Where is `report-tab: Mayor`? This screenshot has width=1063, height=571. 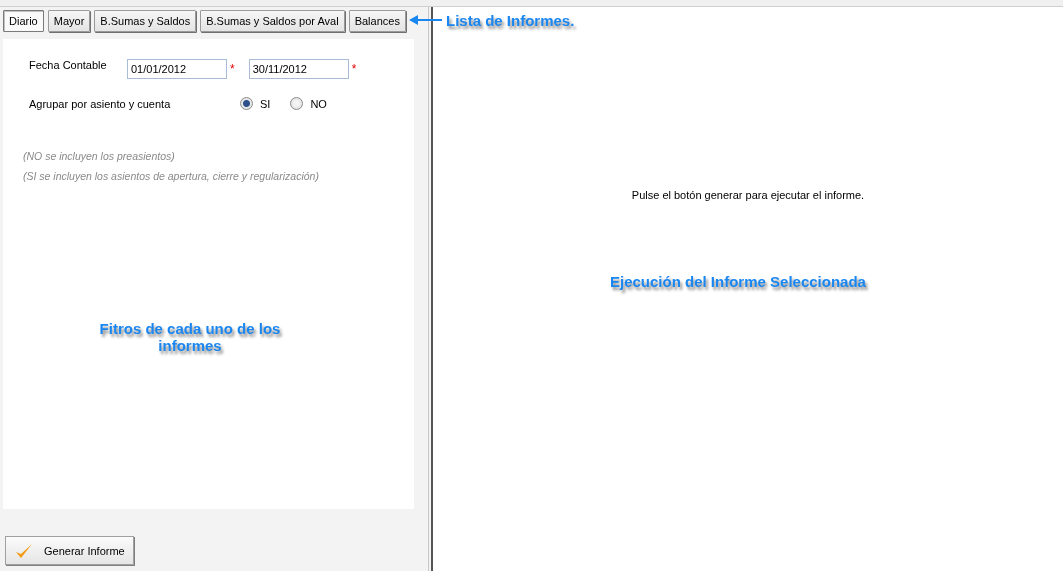
report-tab: Mayor is located at coordinates (69, 21).